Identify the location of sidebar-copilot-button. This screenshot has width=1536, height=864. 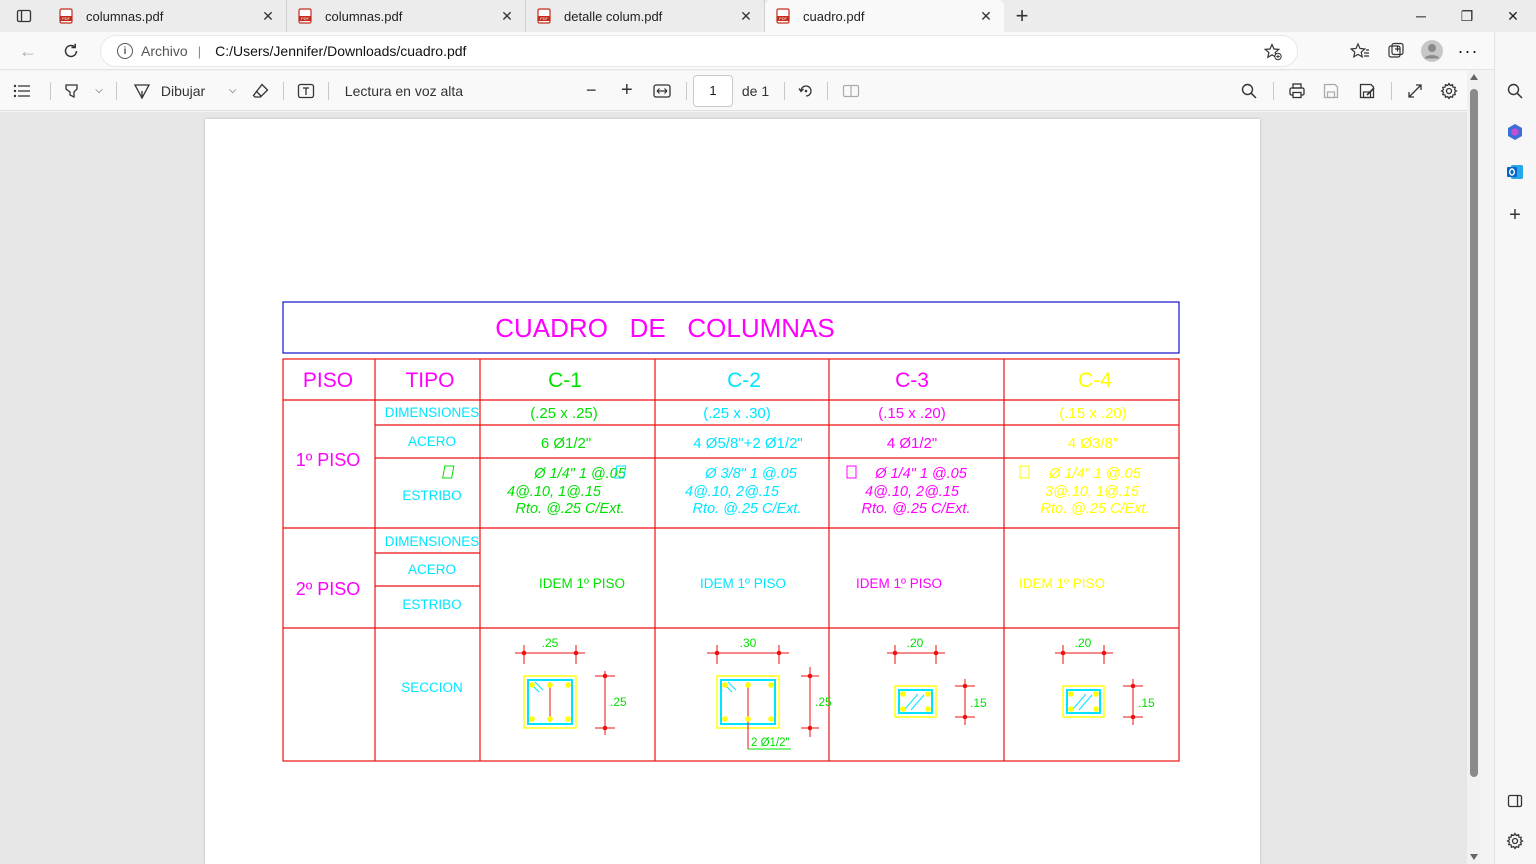
(1515, 132).